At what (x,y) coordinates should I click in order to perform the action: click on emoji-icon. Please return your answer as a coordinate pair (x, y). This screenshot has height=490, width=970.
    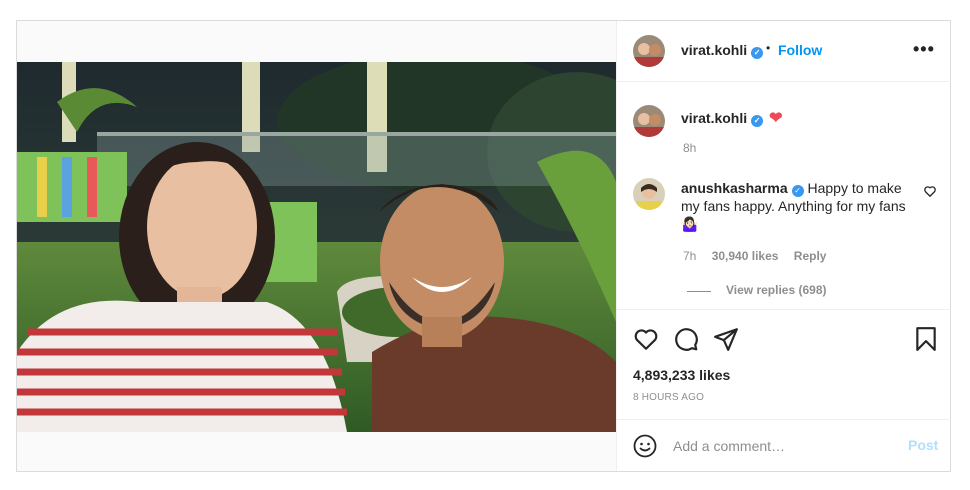
    Looking at the image, I should click on (645, 446).